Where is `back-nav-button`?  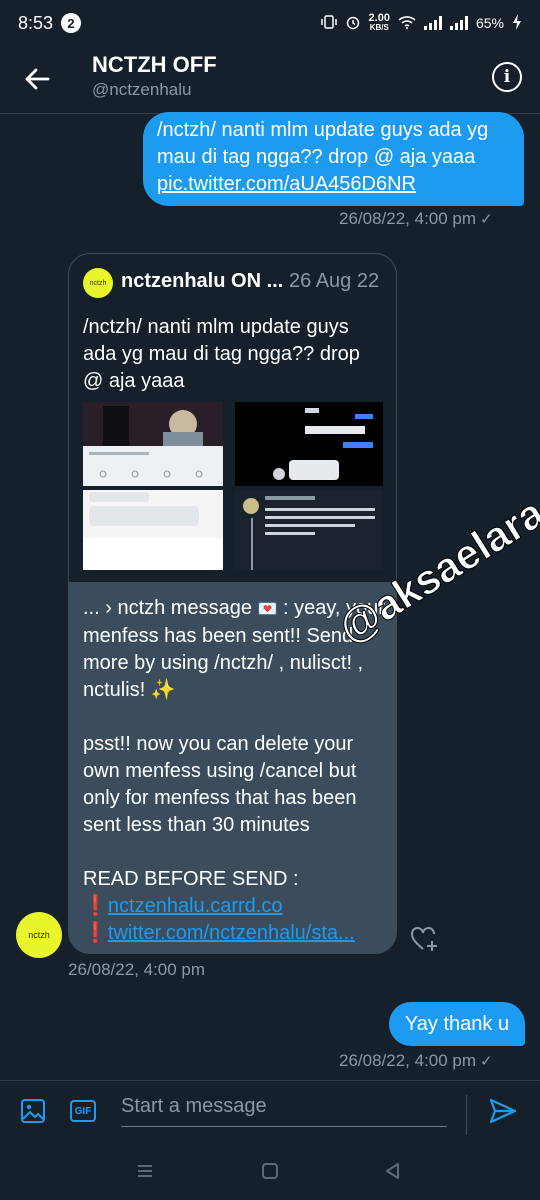
back-nav-button is located at coordinates (393, 1173).